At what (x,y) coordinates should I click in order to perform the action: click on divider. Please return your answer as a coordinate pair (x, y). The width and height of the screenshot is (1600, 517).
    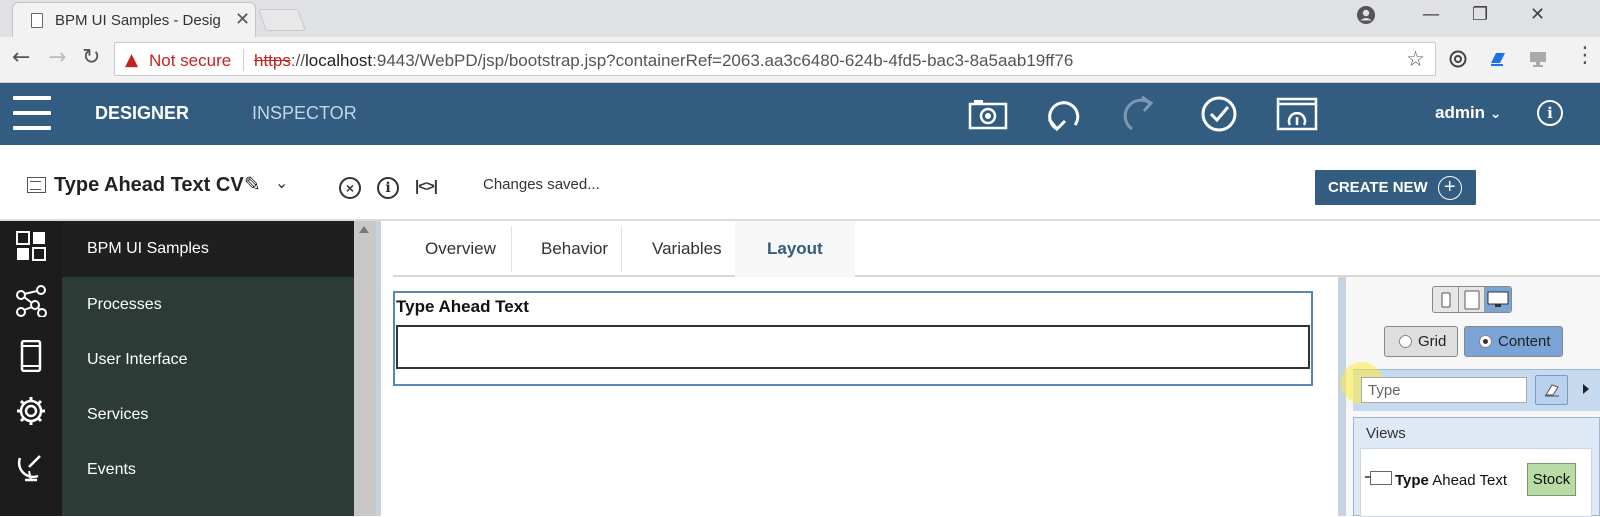
    Looking at the image, I should click on (243, 60).